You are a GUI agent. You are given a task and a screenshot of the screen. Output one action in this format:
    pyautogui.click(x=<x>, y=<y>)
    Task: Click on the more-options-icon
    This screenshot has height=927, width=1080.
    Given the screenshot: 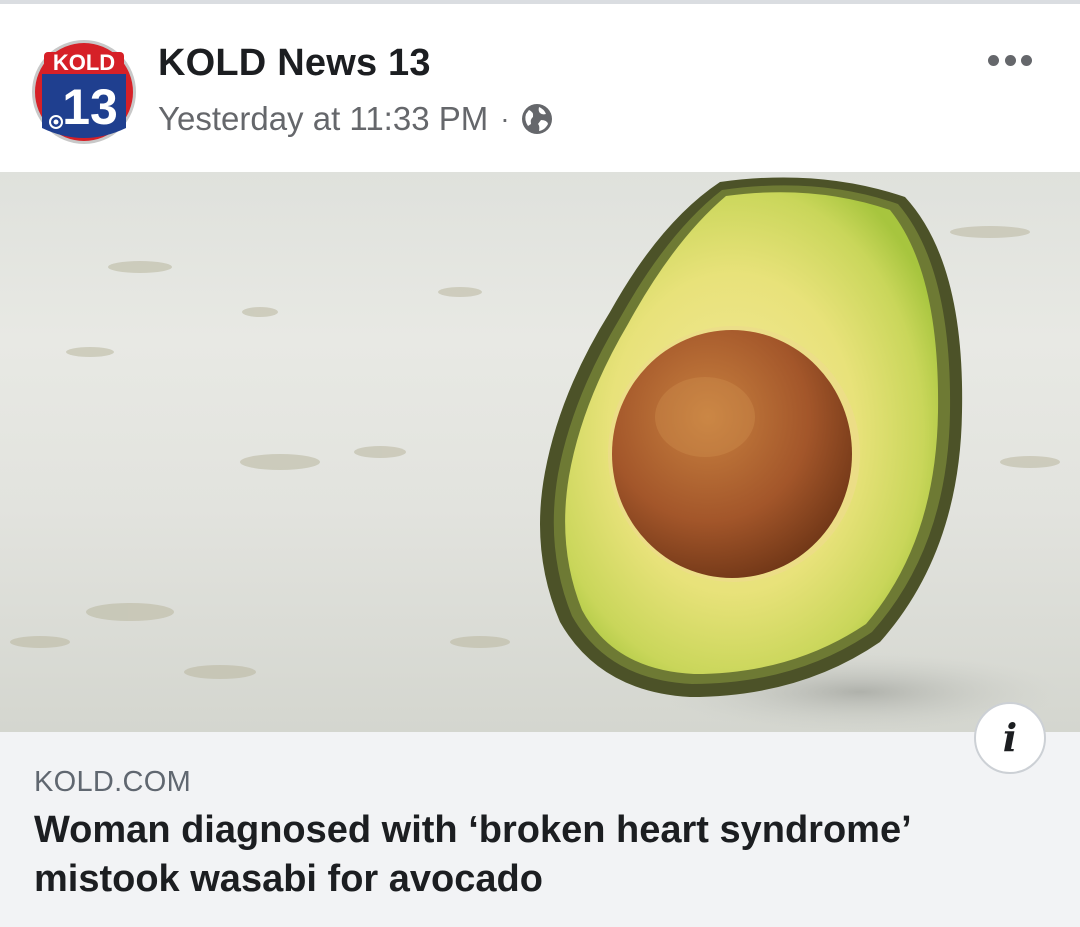 What is the action you would take?
    pyautogui.click(x=1010, y=60)
    